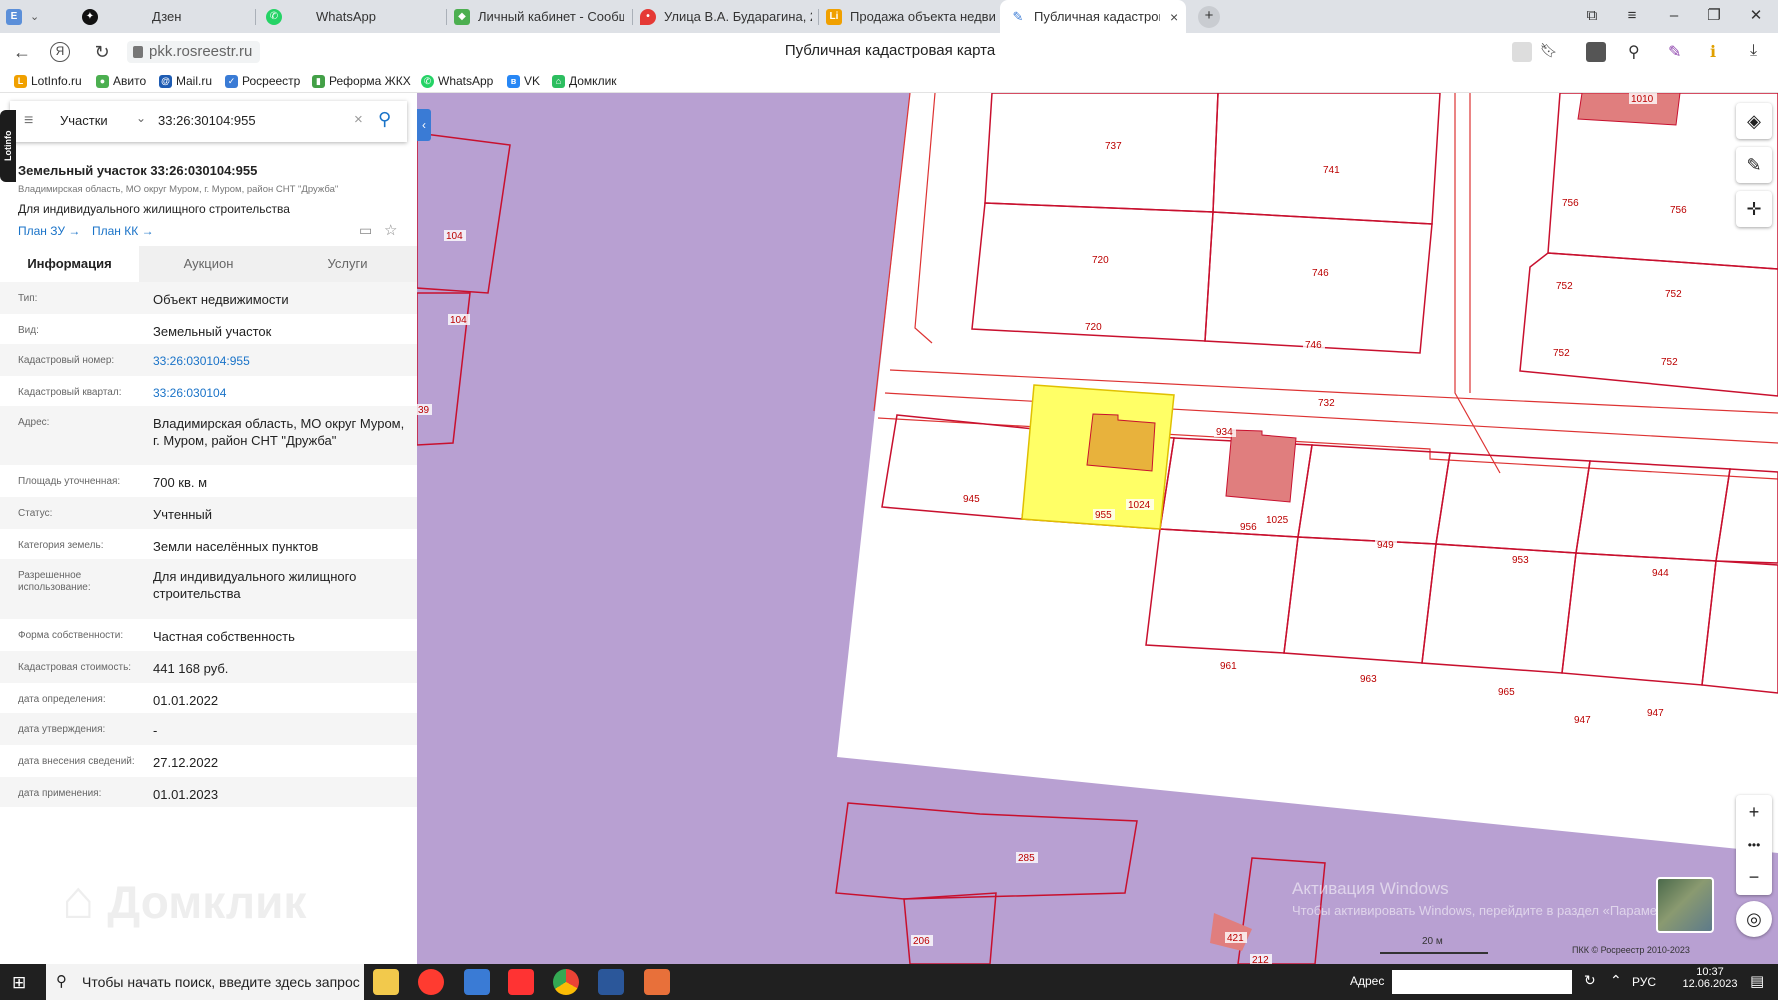  What do you see at coordinates (539, 16) in the screenshot?
I see `tab-lk: ◆ Личный кабинет - Сообщ` at bounding box center [539, 16].